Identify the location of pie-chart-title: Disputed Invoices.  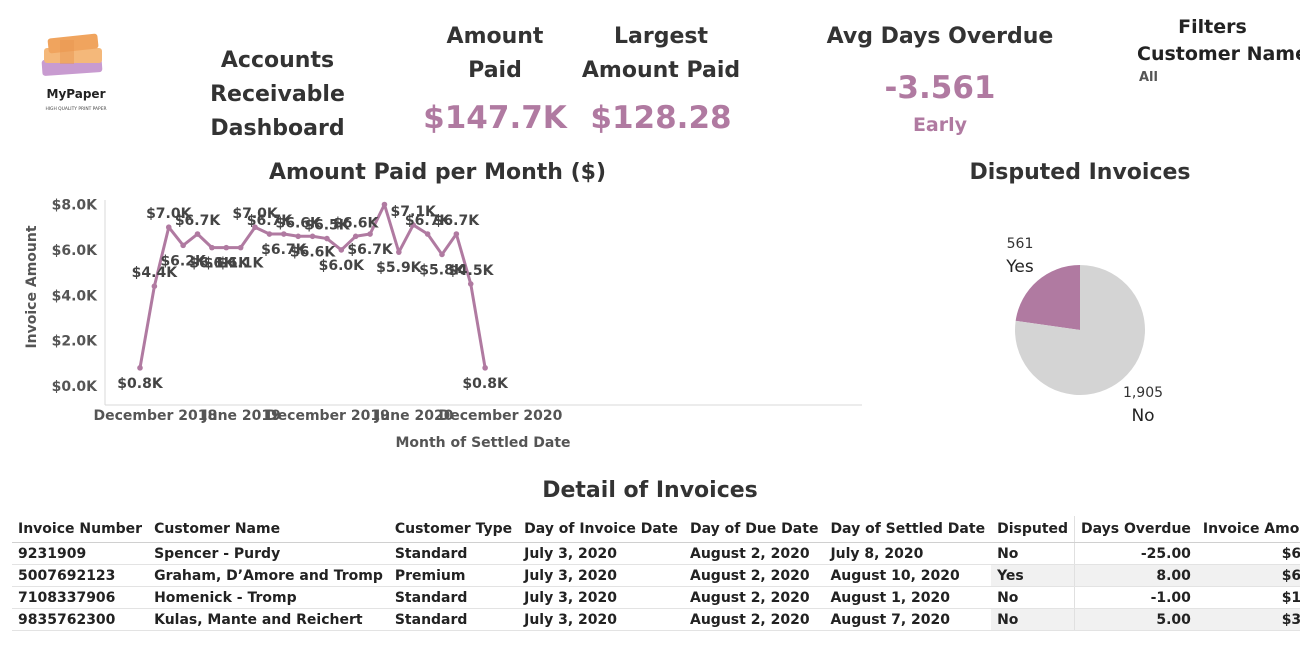
(1080, 172).